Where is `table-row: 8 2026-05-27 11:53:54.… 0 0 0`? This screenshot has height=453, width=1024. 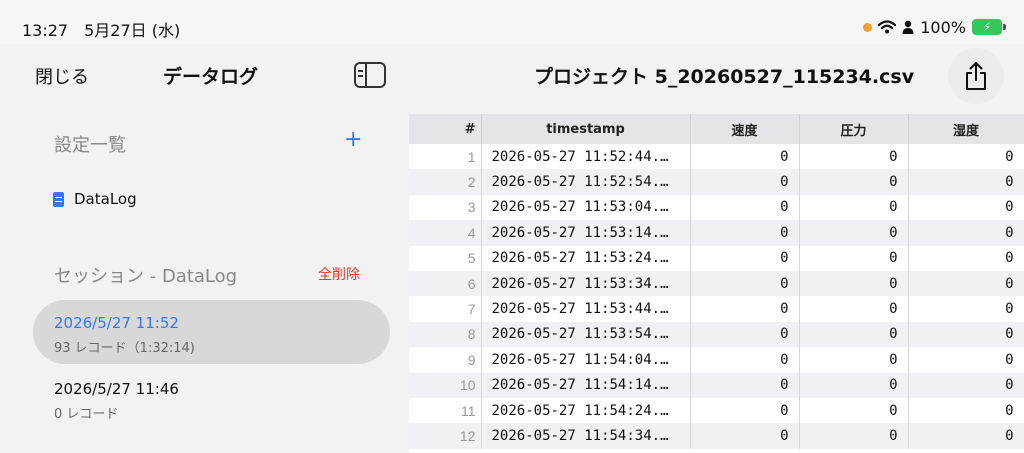 table-row: 8 2026-05-27 11:53:54.… 0 0 0 is located at coordinates (716, 334).